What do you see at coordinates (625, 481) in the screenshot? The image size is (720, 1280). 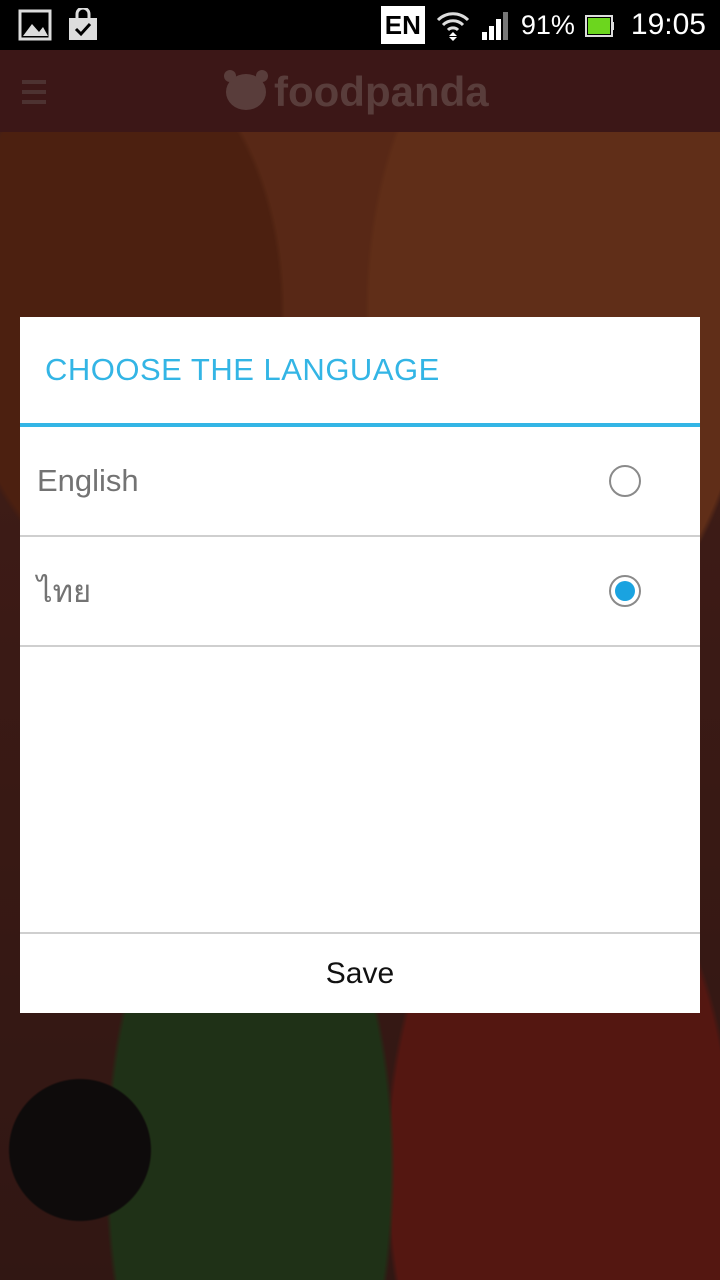 I see `radio-english` at bounding box center [625, 481].